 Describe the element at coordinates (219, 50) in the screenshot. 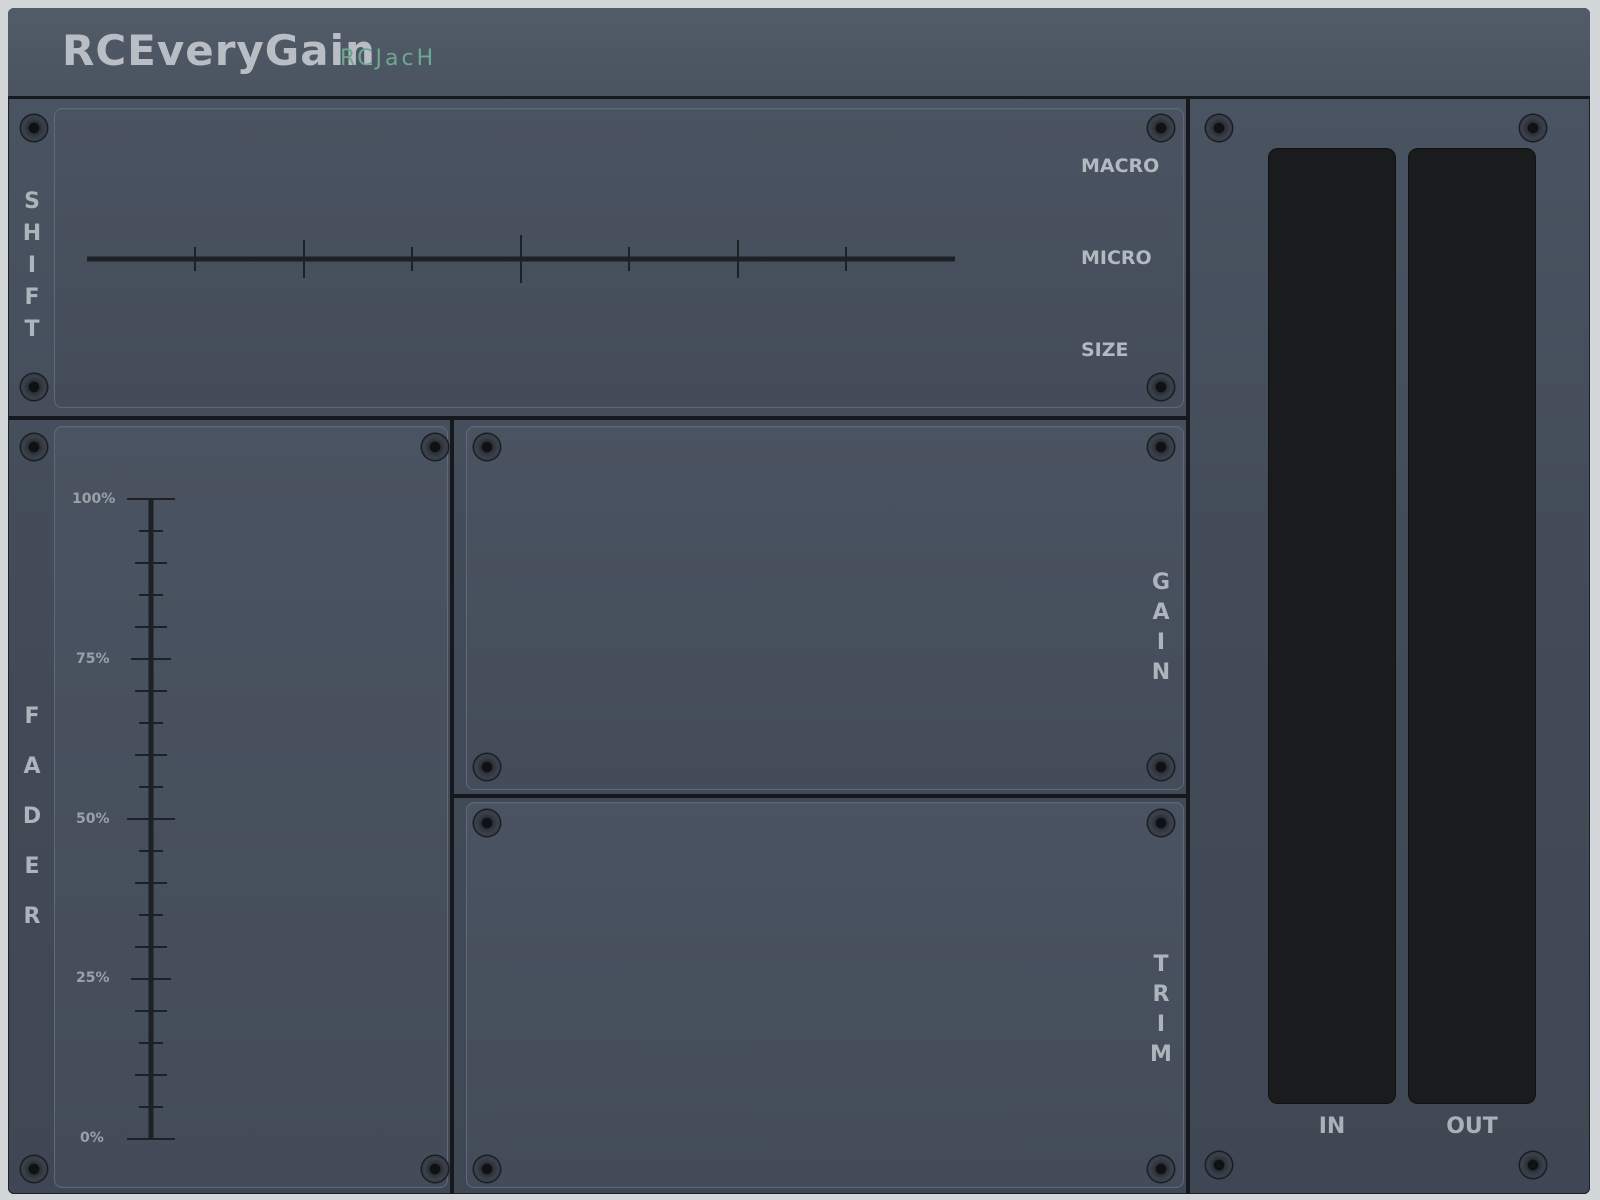

I see `plugin-title: RCEveryGain` at that location.